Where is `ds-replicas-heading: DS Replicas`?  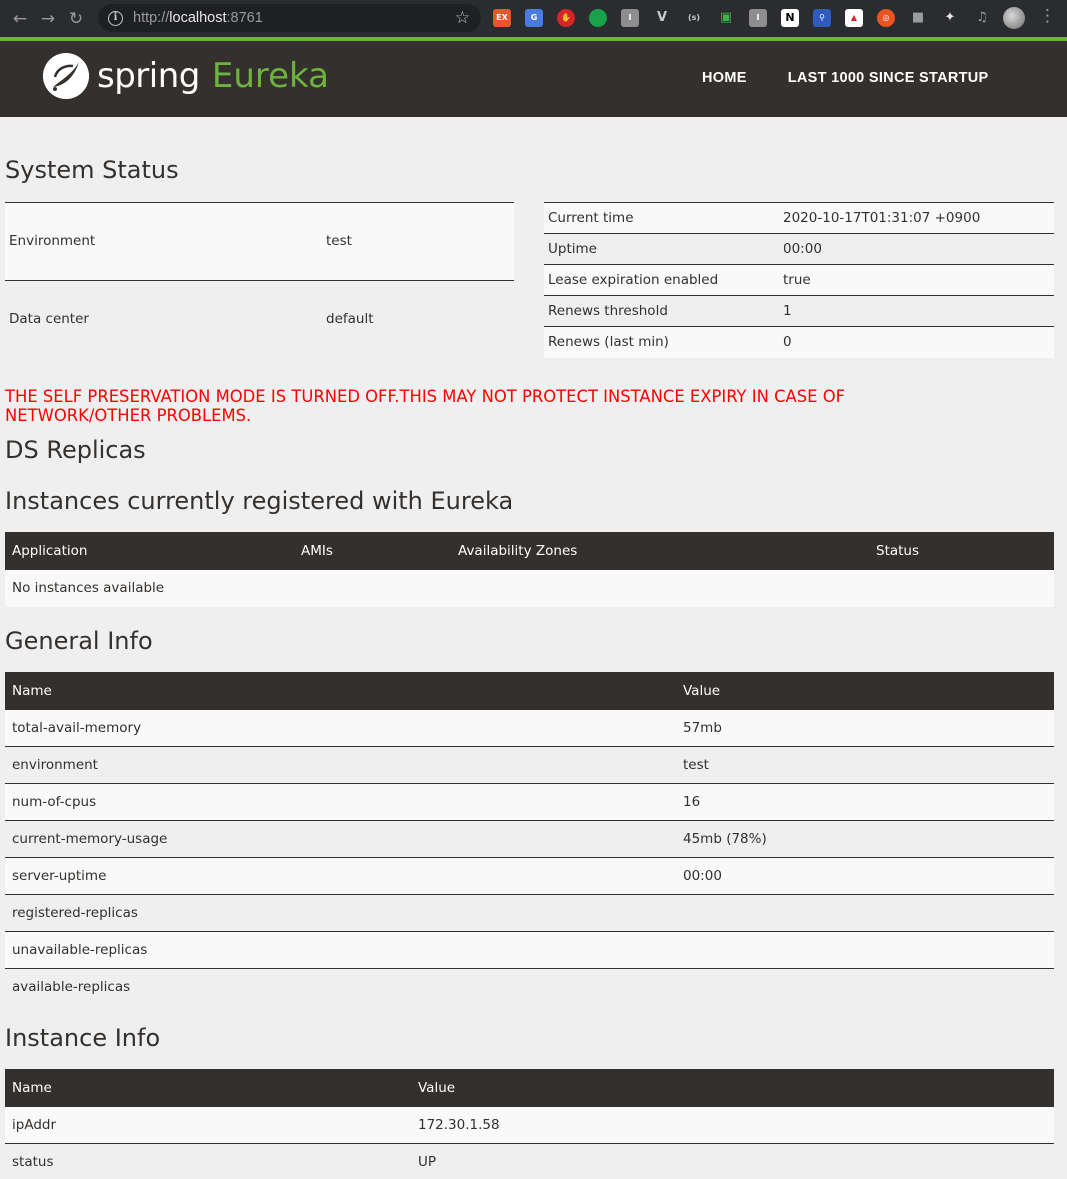 ds-replicas-heading: DS Replicas is located at coordinates (75, 449).